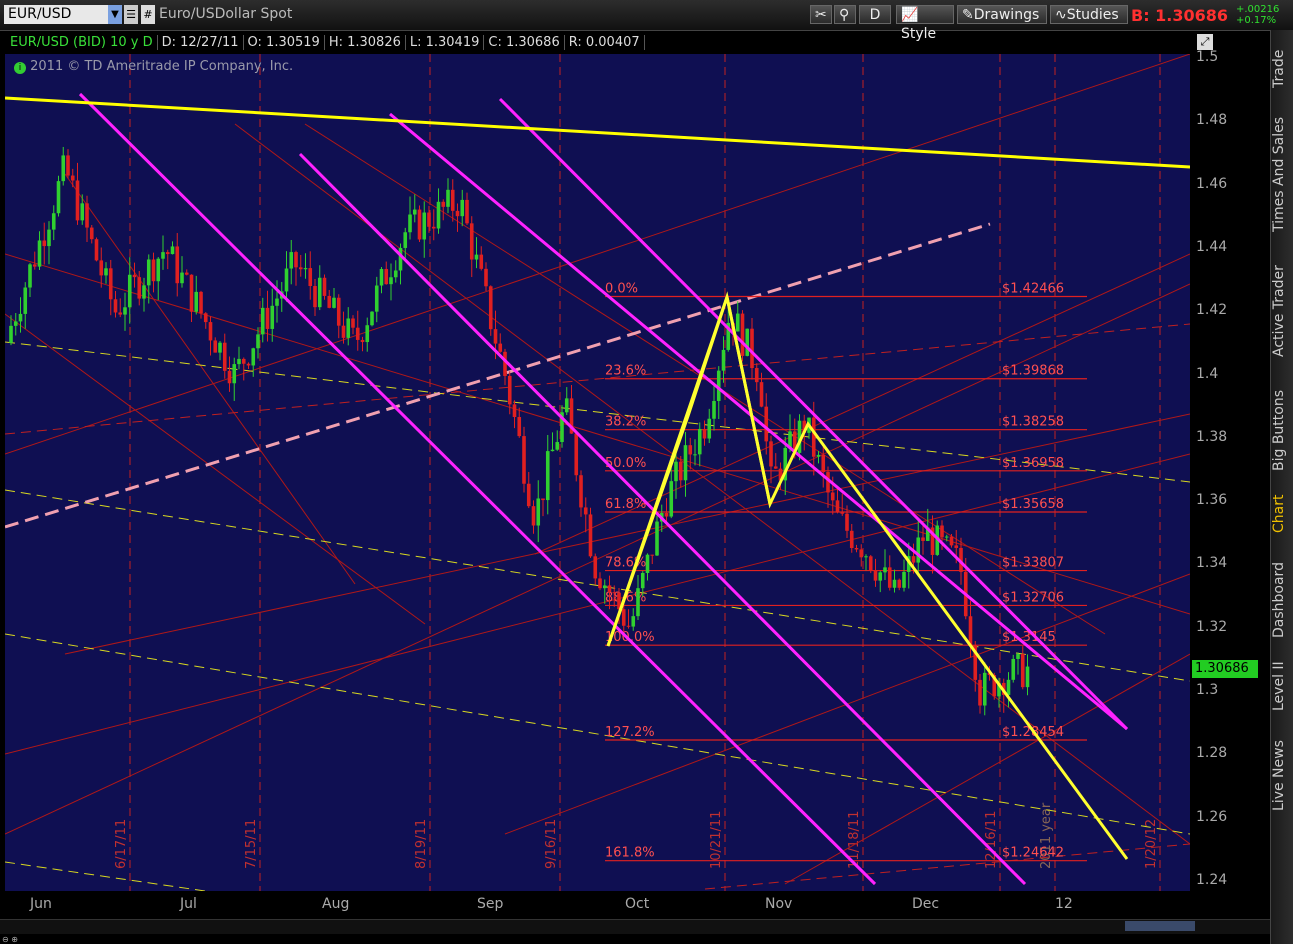 Image resolution: width=1293 pixels, height=944 pixels. Describe the element at coordinates (1282, 69) in the screenshot. I see `tab-trade: Trade` at that location.